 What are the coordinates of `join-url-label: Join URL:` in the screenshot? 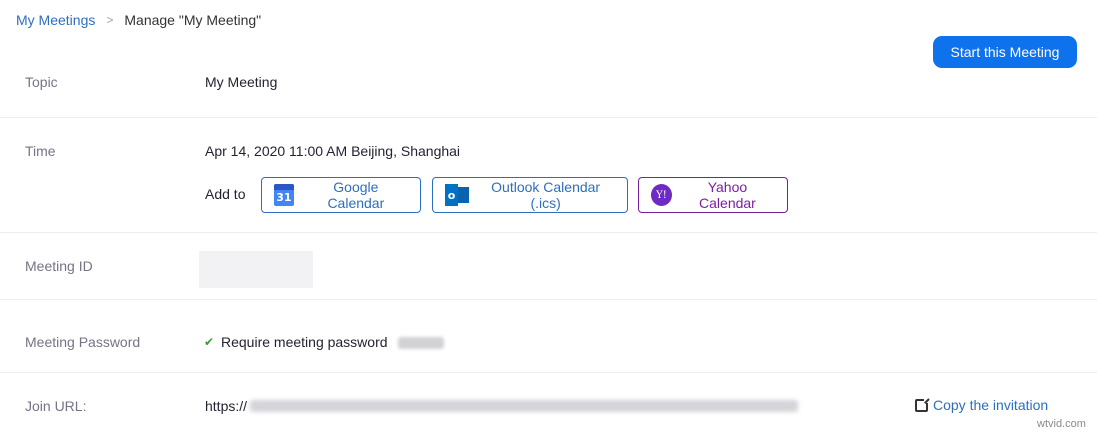 It's located at (56, 406).